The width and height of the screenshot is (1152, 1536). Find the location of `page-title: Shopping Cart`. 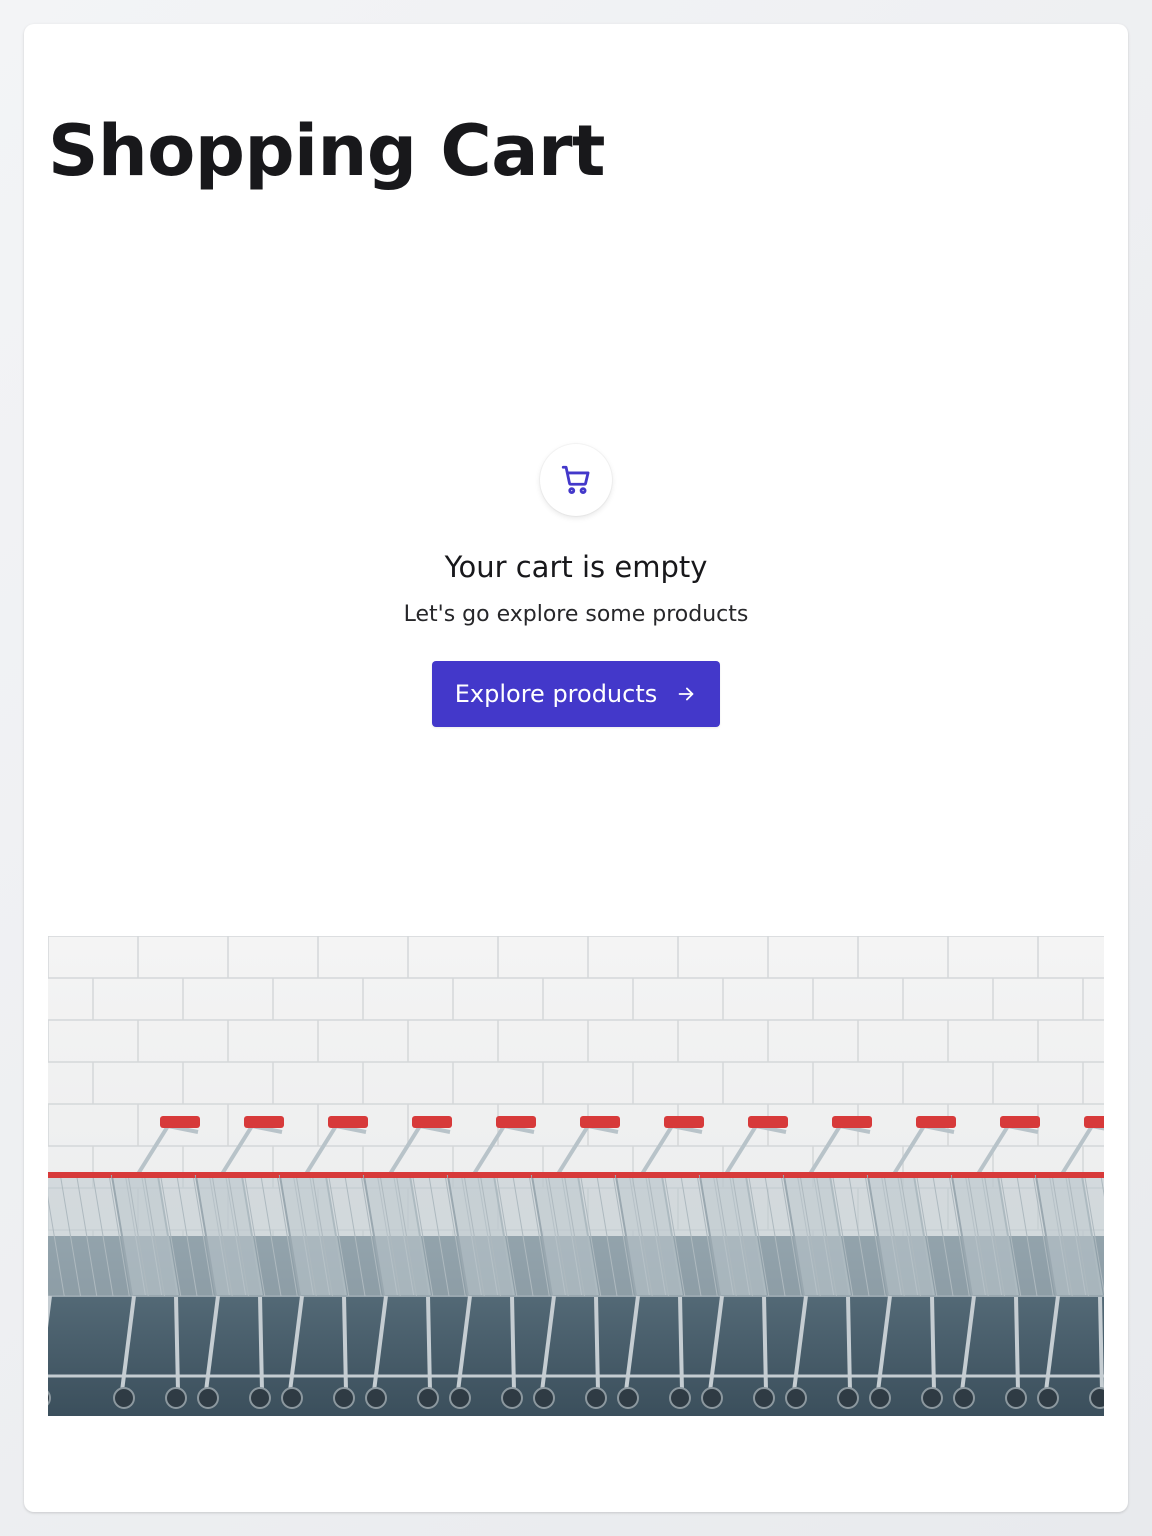

page-title: Shopping Cart is located at coordinates (326, 151).